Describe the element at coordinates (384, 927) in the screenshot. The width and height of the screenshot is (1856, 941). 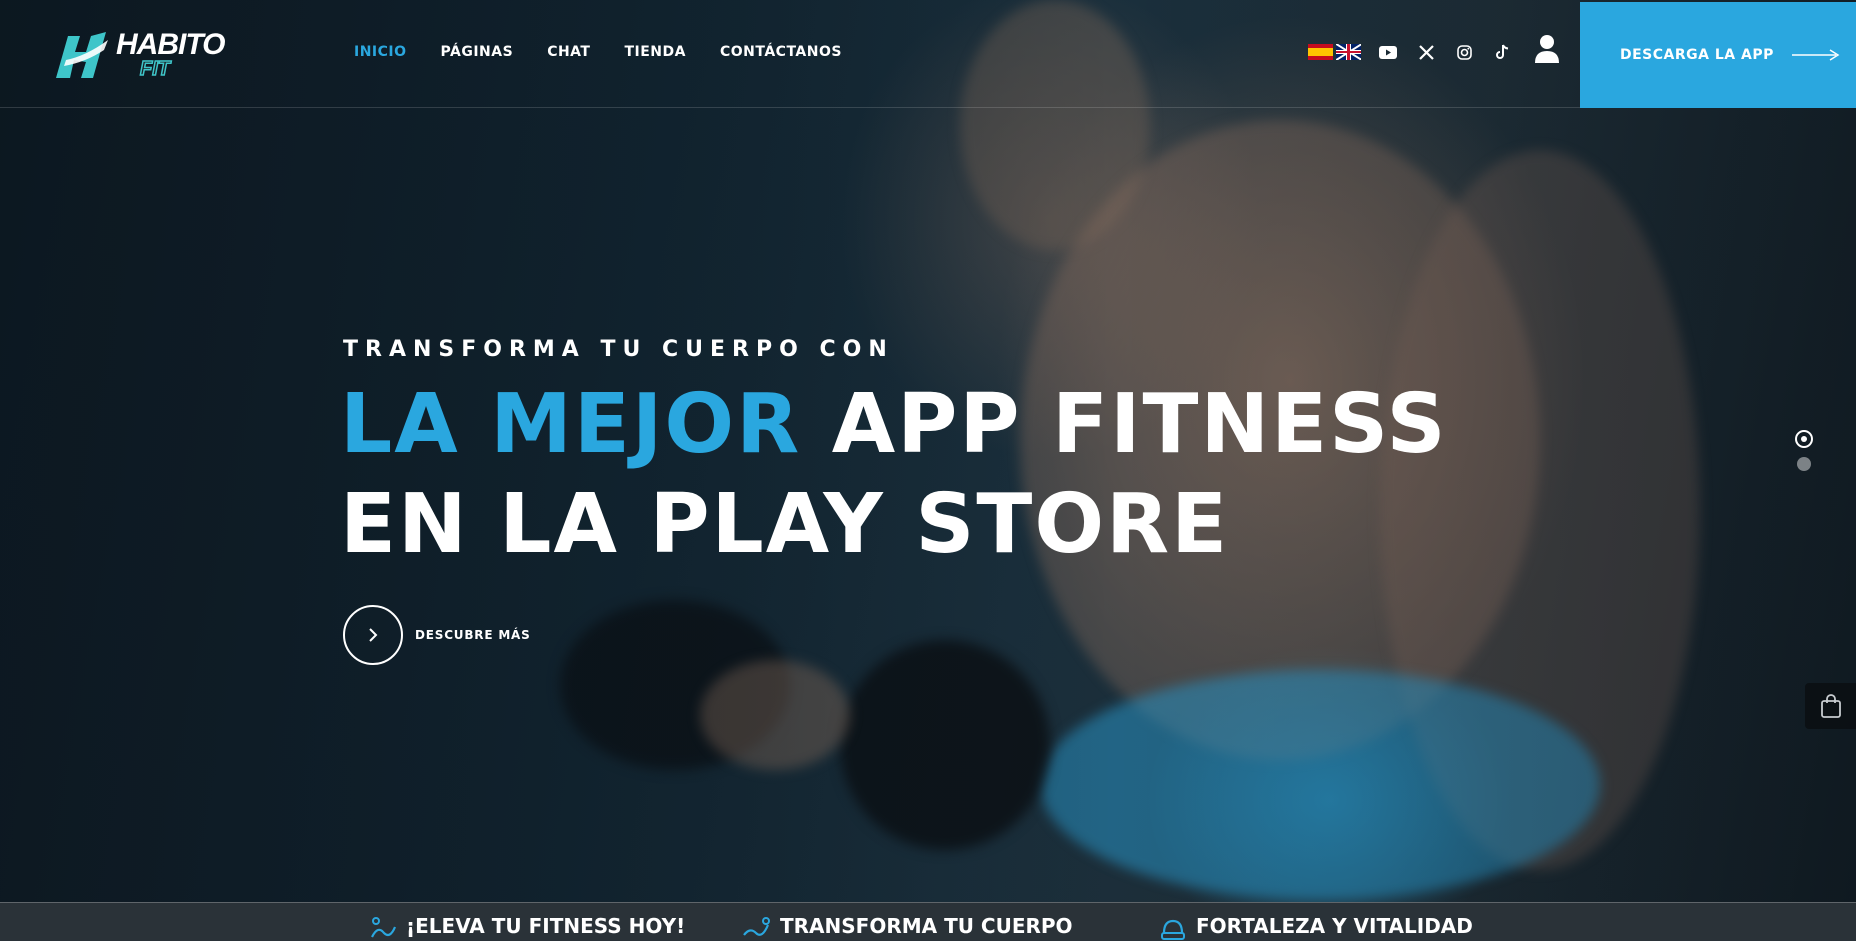
I see `fitness-icon` at that location.